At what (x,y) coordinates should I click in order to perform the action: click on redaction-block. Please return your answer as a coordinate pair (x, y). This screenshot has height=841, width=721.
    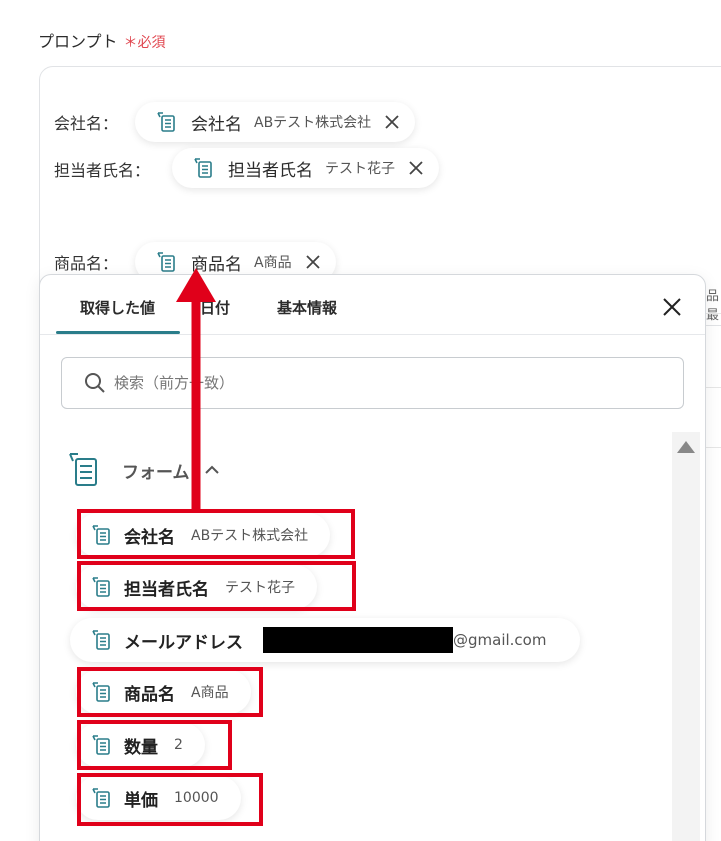
    Looking at the image, I should click on (358, 640).